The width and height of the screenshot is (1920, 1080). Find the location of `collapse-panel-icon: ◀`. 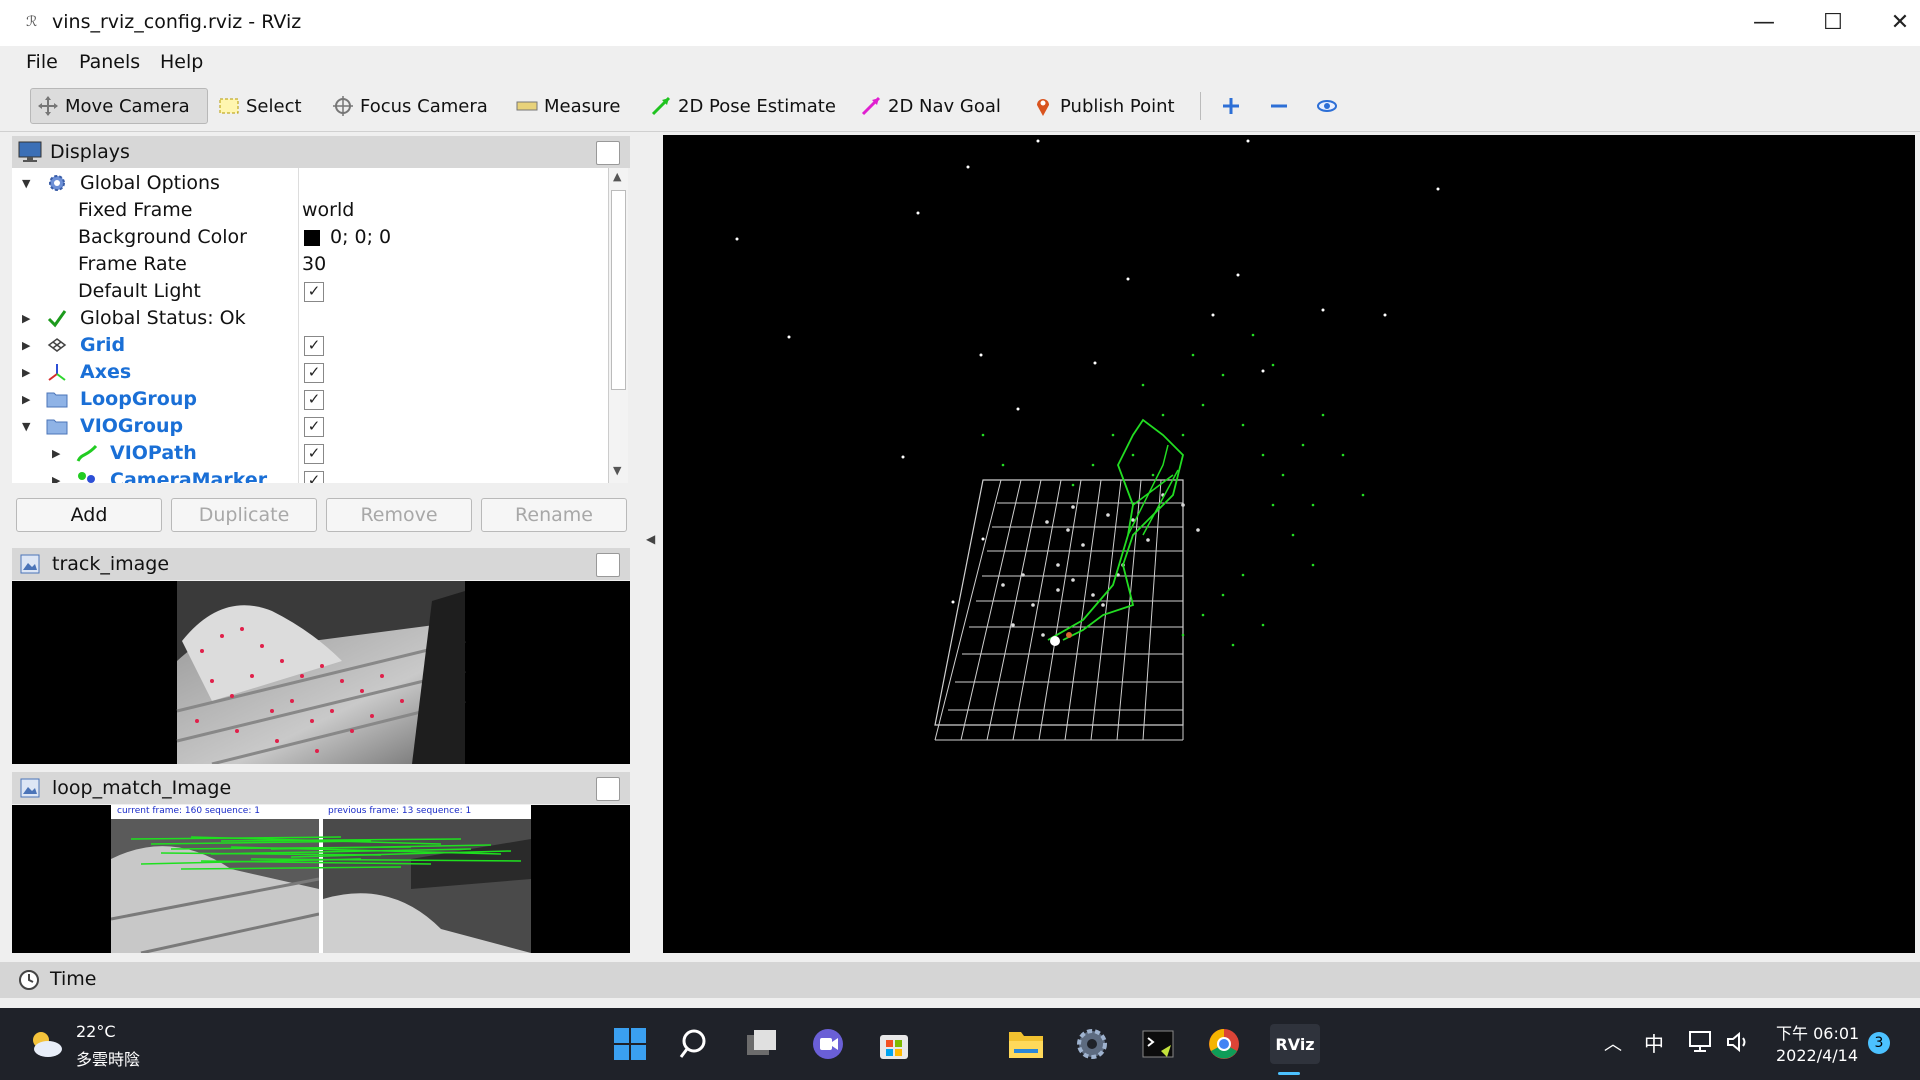

collapse-panel-icon: ◀ is located at coordinates (650, 539).